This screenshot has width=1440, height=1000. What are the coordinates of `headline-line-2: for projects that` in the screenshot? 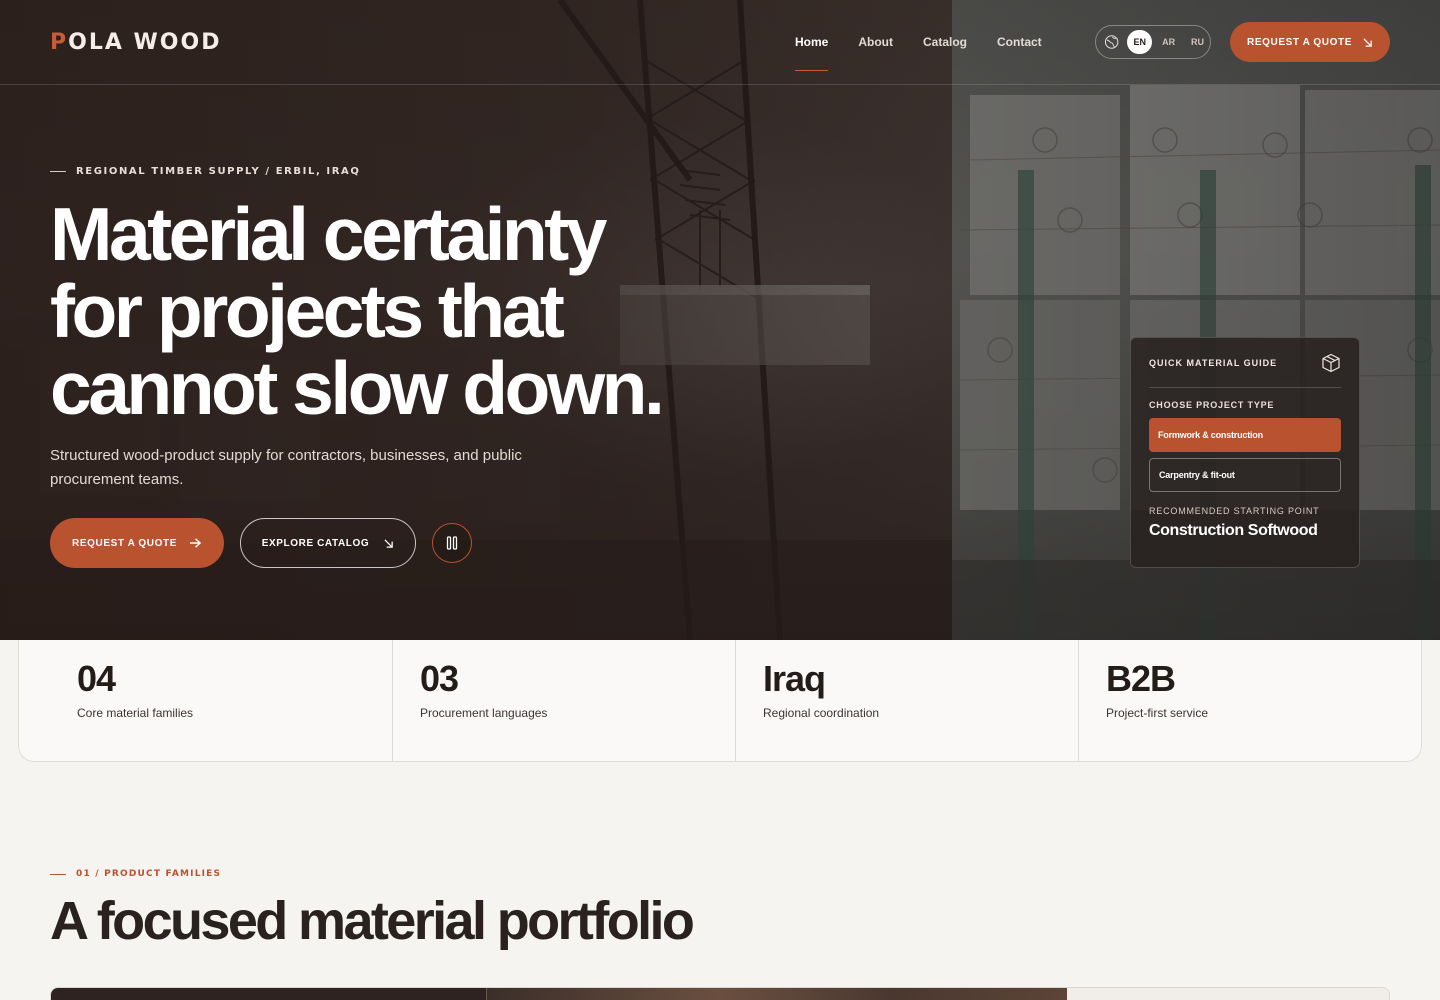 It's located at (307, 311).